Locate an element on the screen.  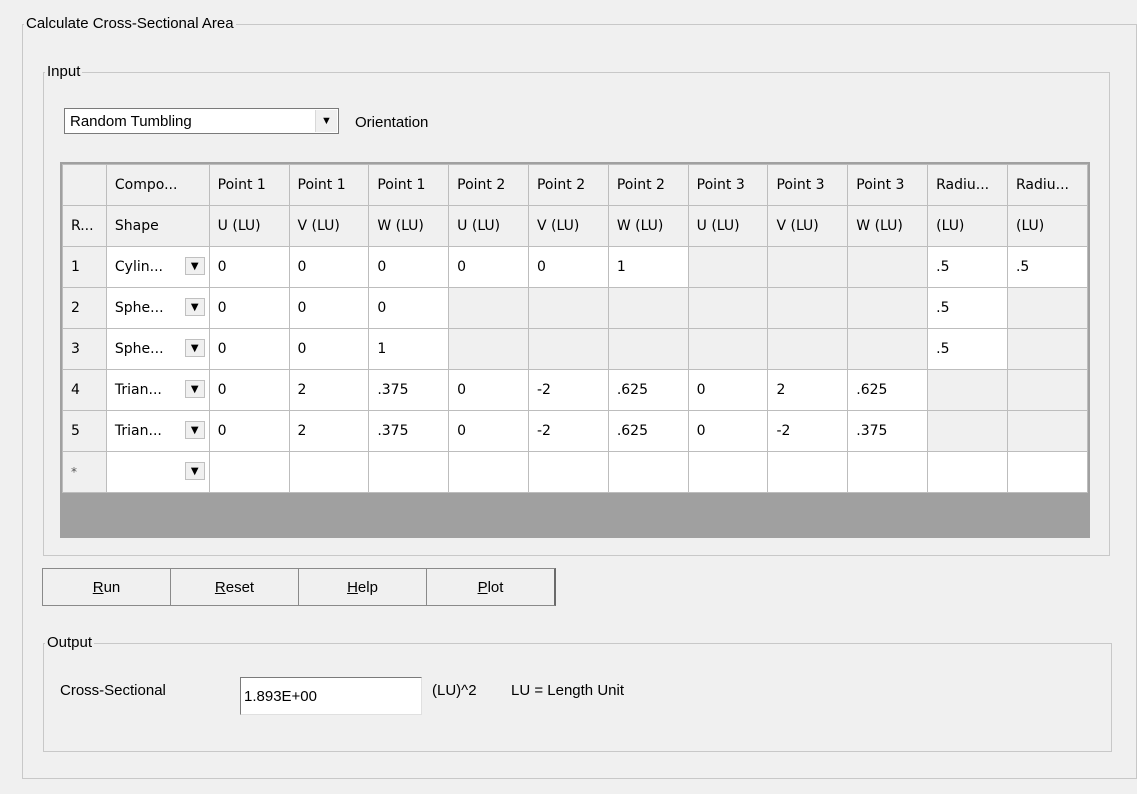
new-row-marker: * is located at coordinates (84, 472).